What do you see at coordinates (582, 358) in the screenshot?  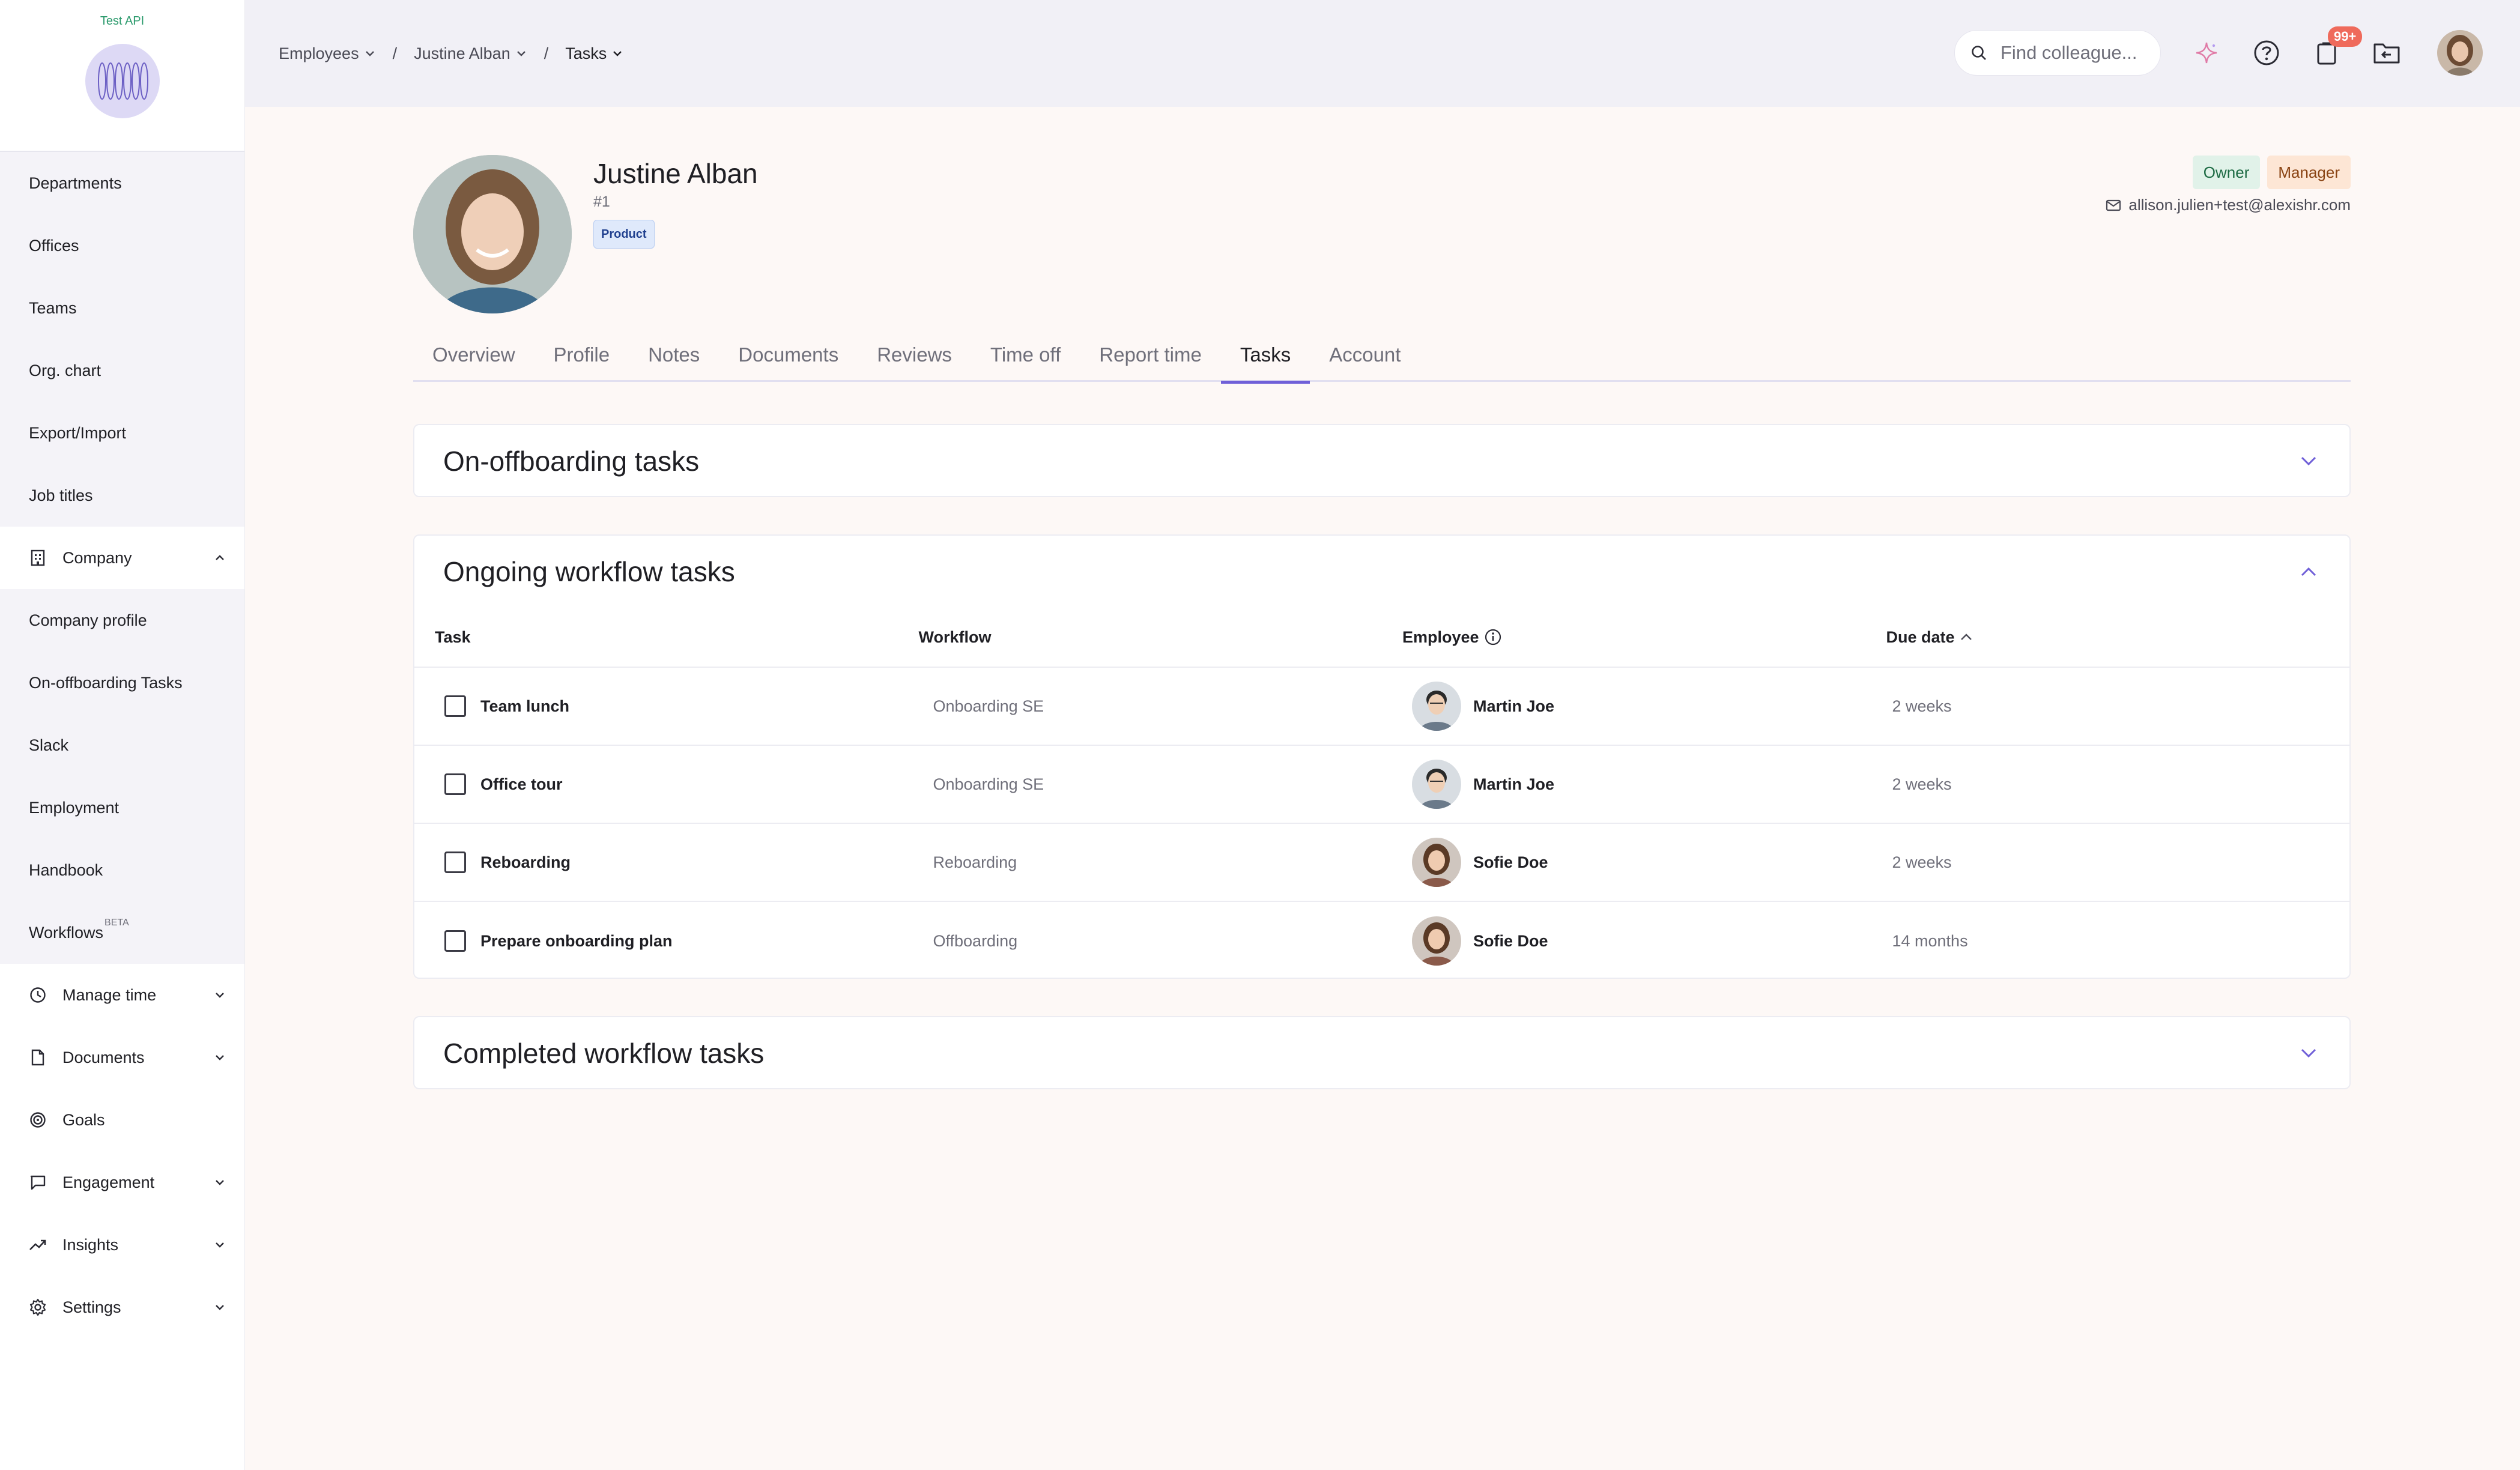 I see `tab-profile: Profile` at bounding box center [582, 358].